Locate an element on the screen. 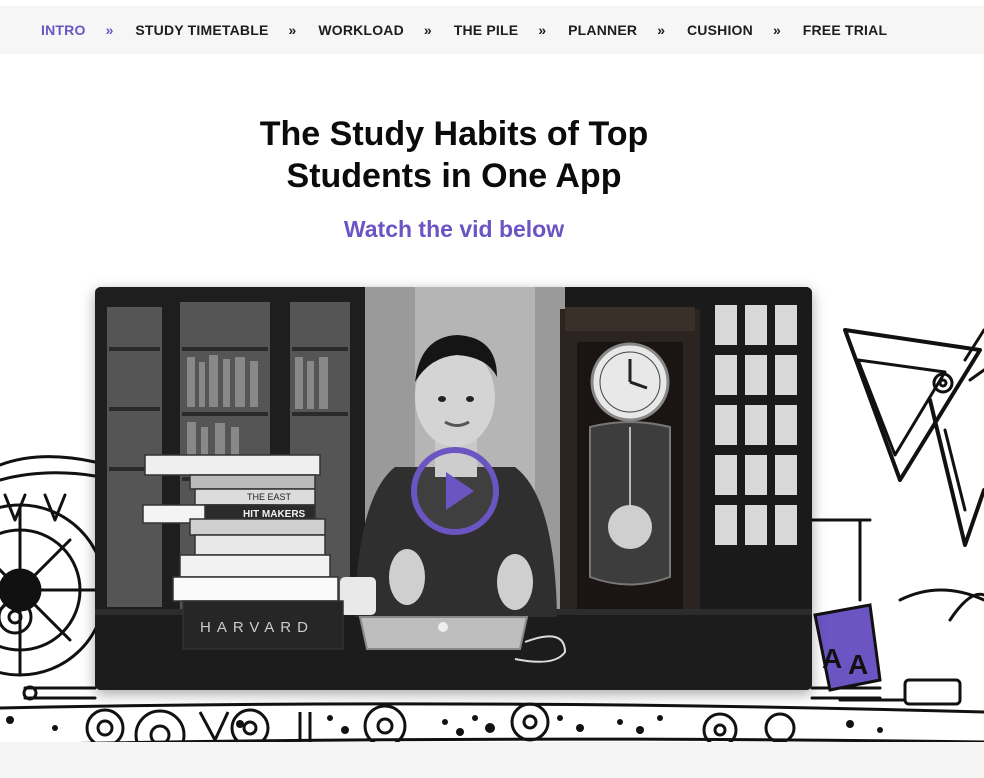 This screenshot has height=778, width=984. nav-item-intro: INTRO is located at coordinates (63, 30).